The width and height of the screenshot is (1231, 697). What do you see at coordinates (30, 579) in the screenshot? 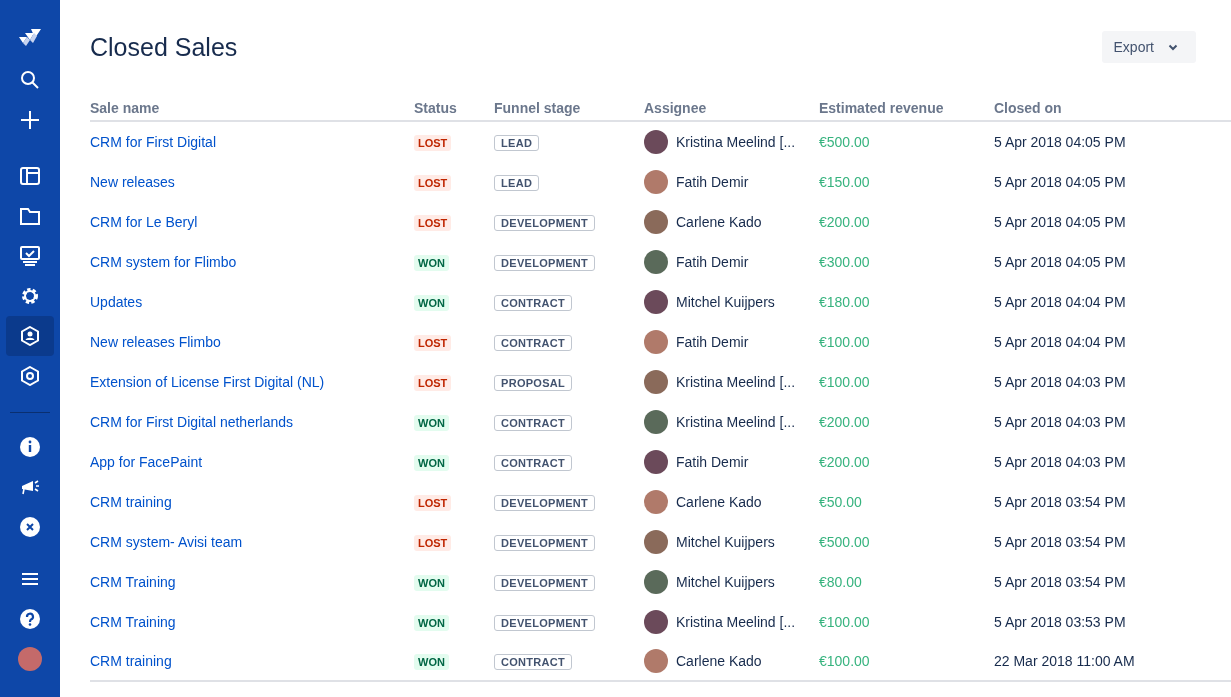
I see `menu-icon` at bounding box center [30, 579].